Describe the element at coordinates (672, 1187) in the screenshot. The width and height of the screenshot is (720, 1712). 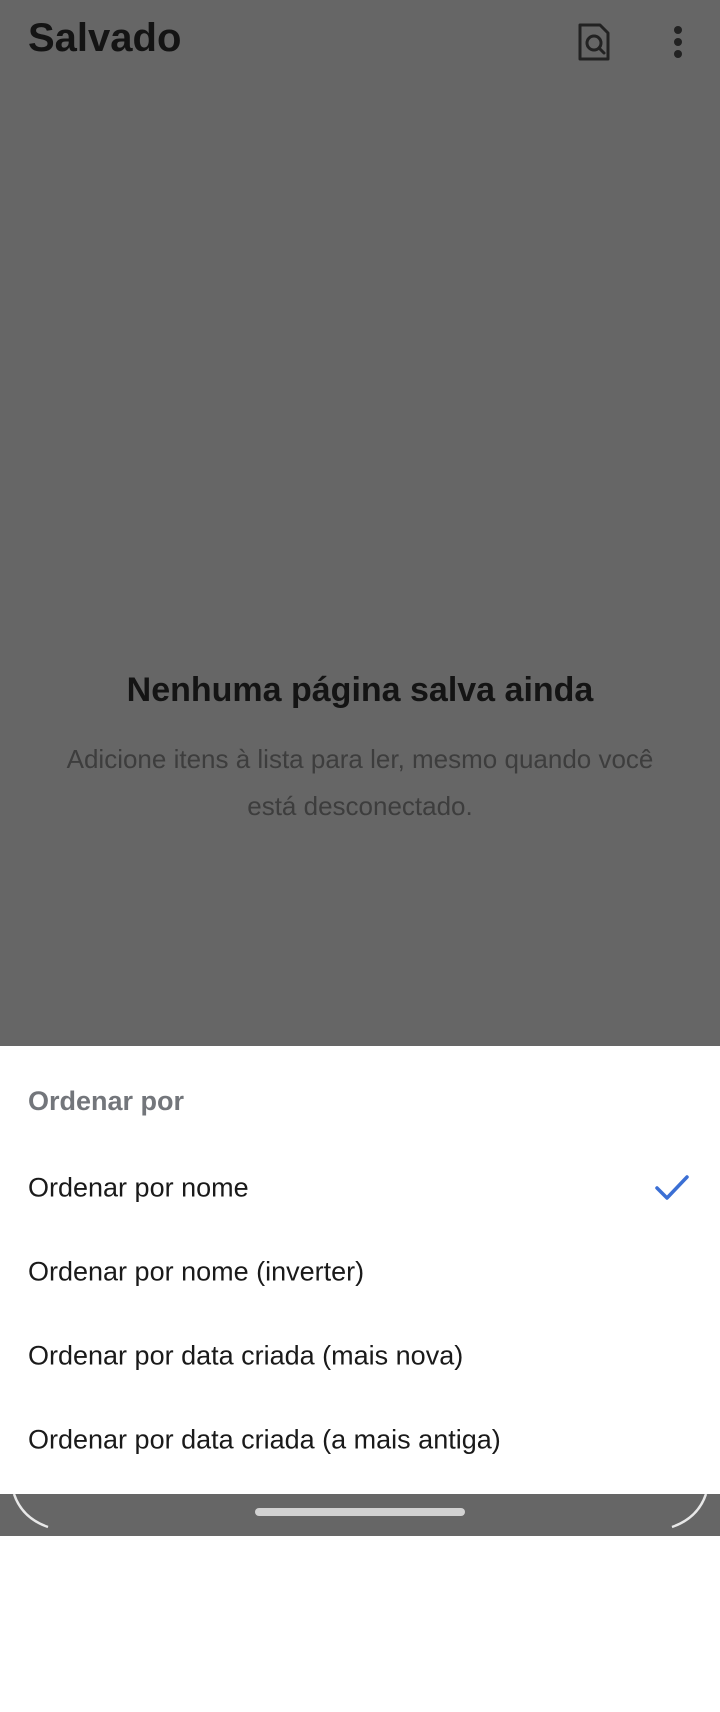
I see `check-icon` at that location.